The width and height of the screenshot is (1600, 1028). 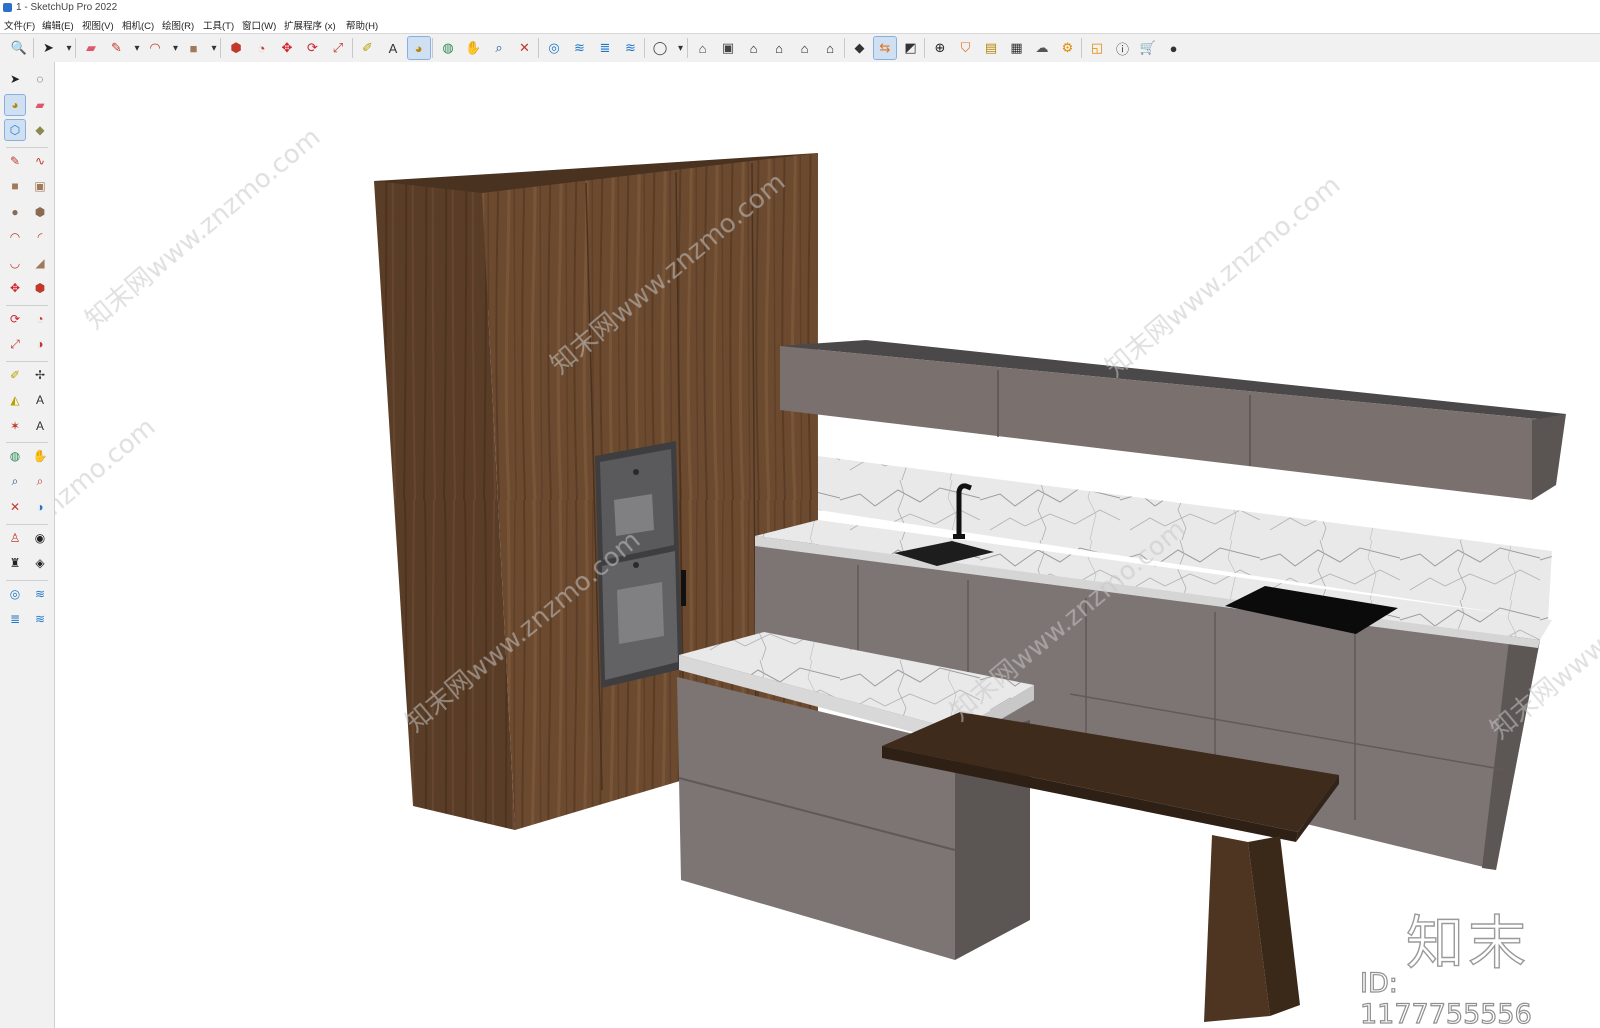 What do you see at coordinates (805, 48) in the screenshot?
I see `back-view-icon: ⌂` at bounding box center [805, 48].